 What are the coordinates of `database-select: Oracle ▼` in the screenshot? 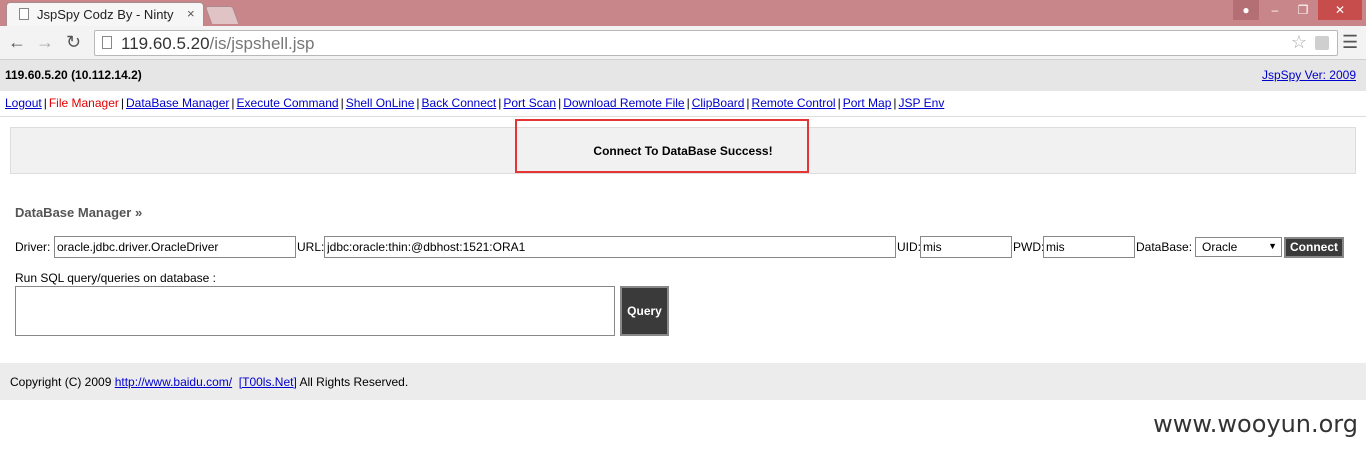 It's located at (1238, 247).